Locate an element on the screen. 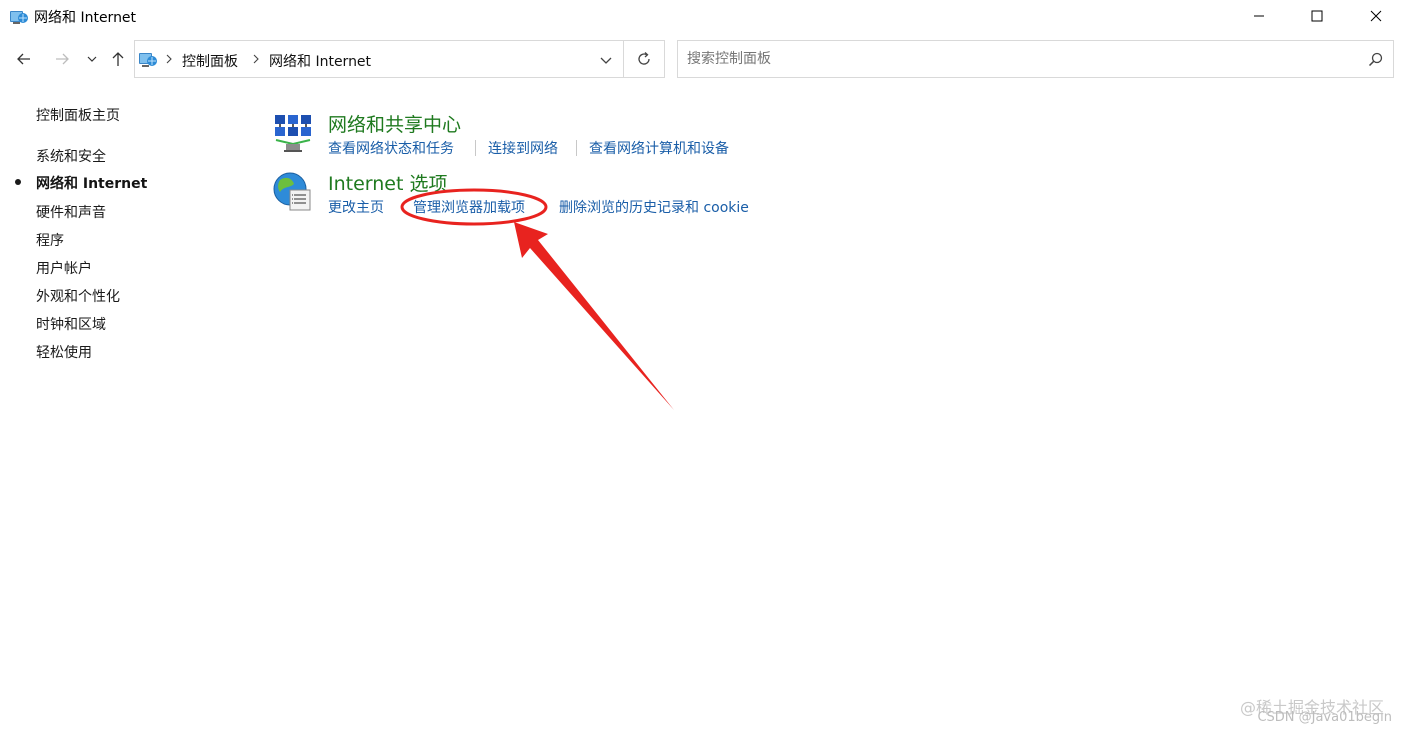 This screenshot has width=1406, height=737. recent-locations-button is located at coordinates (92, 59).